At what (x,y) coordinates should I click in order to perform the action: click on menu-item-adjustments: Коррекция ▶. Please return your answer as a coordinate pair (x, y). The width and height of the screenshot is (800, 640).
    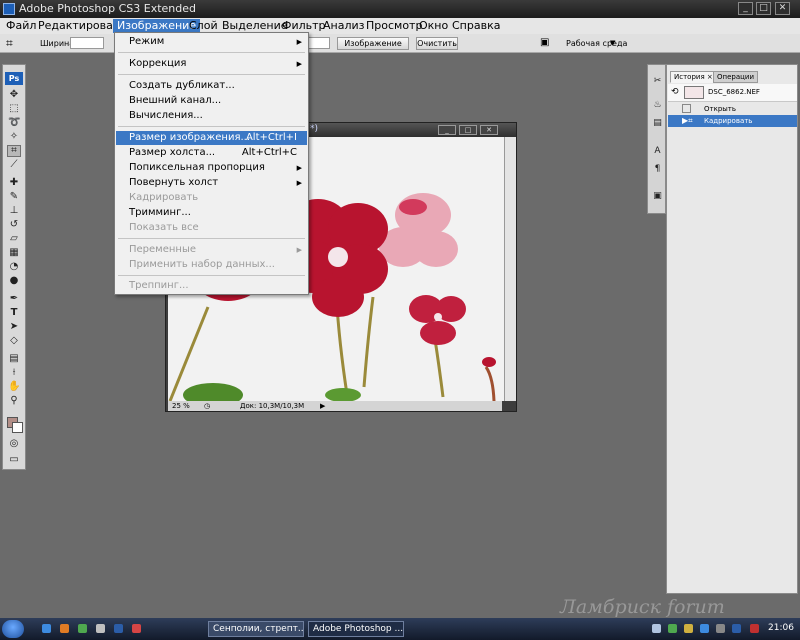
    Looking at the image, I should click on (211, 64).